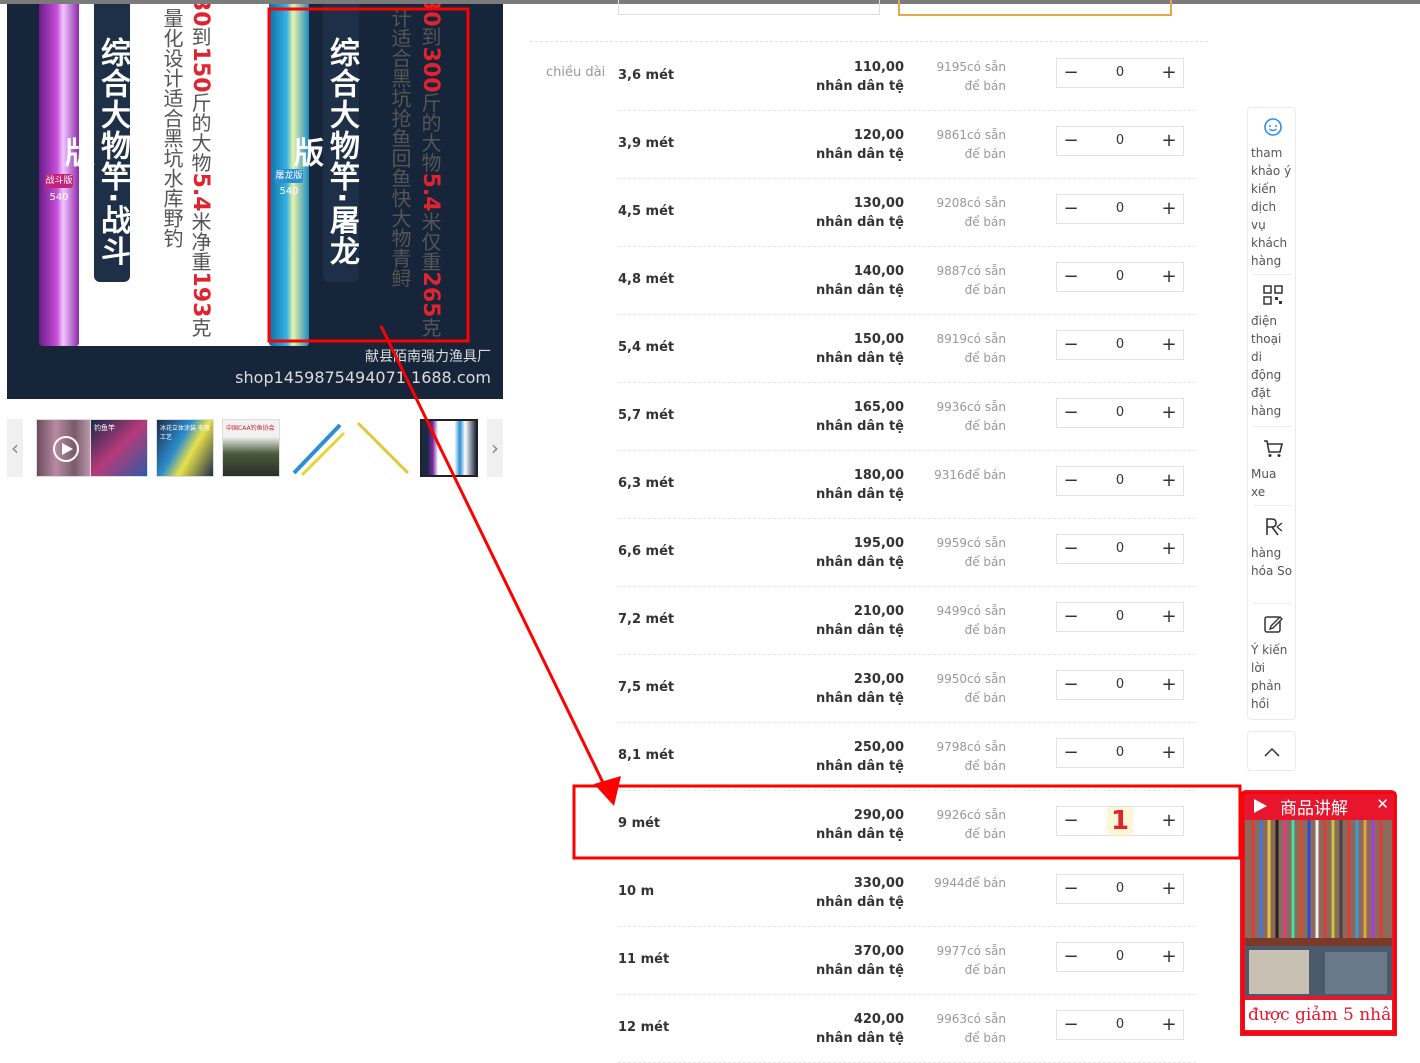 The height and width of the screenshot is (1063, 1420). I want to click on sidebar-item-mobile-order: điện thoại di động đặt hàng, so click(1272, 352).